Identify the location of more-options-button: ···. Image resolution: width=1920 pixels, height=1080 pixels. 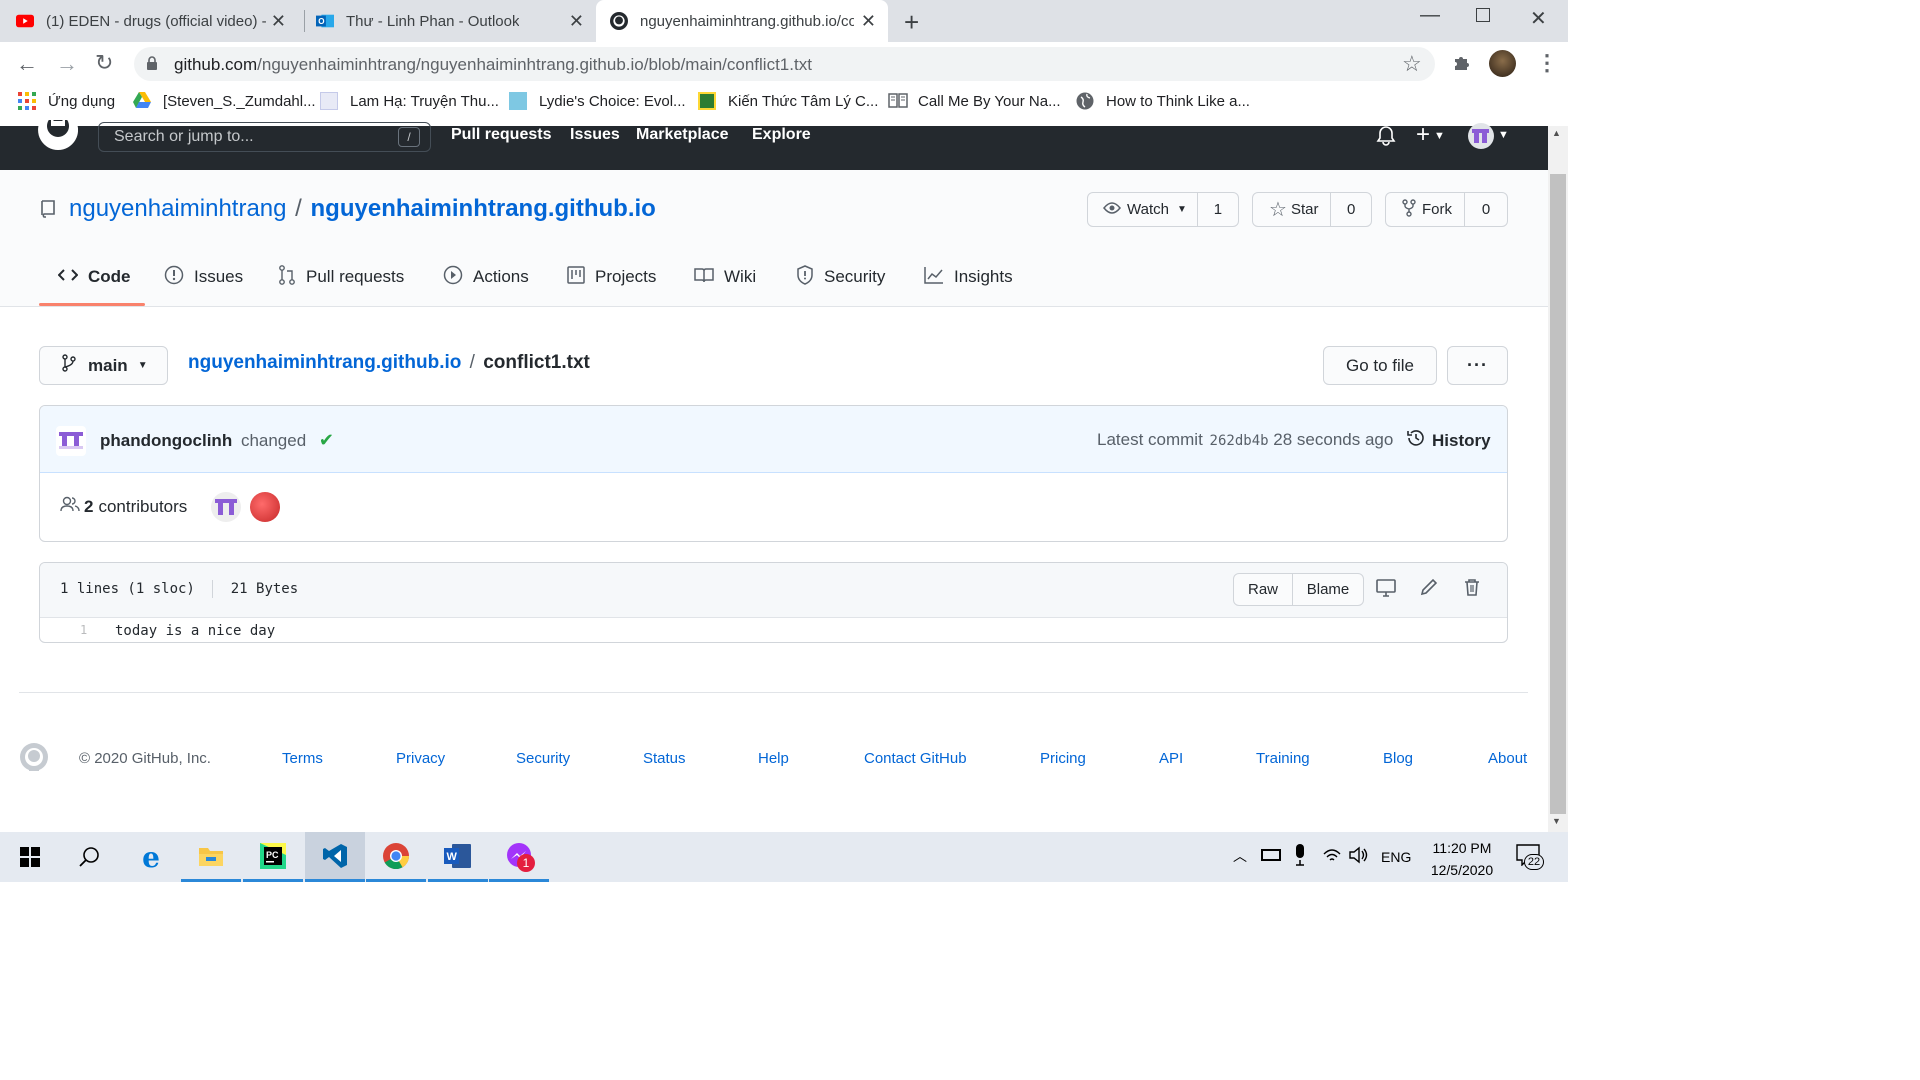
(1477, 365).